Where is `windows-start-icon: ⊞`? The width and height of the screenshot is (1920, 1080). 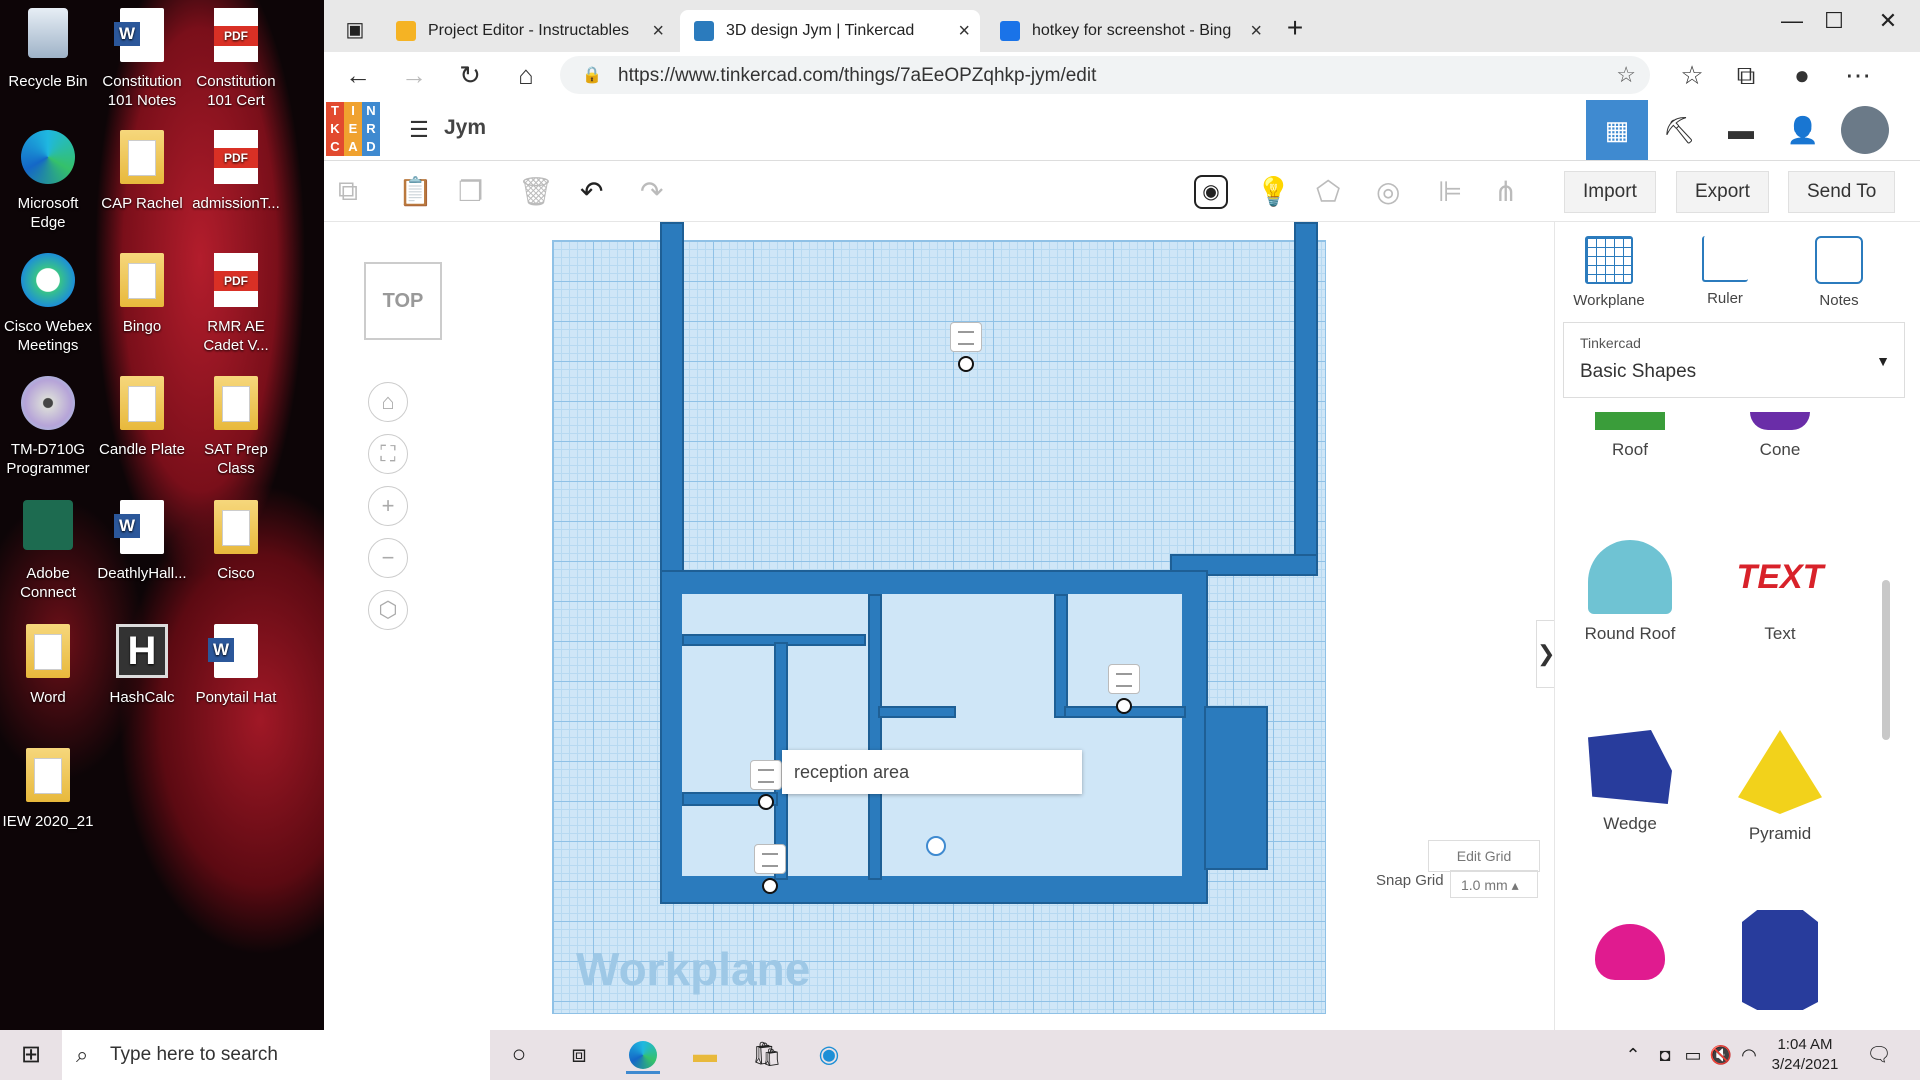 windows-start-icon: ⊞ is located at coordinates (31, 1055).